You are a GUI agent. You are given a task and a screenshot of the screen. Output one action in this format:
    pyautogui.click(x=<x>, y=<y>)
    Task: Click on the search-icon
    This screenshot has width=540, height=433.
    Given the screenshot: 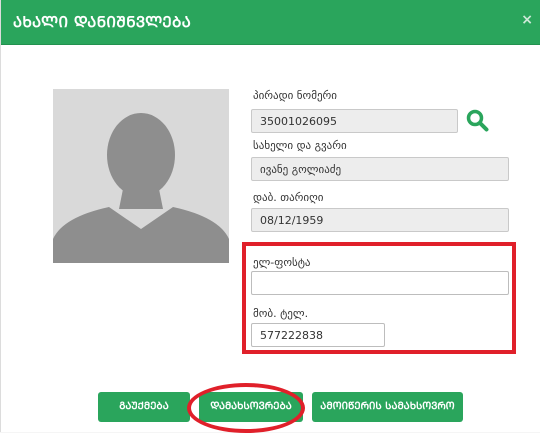 What is the action you would take?
    pyautogui.click(x=477, y=120)
    